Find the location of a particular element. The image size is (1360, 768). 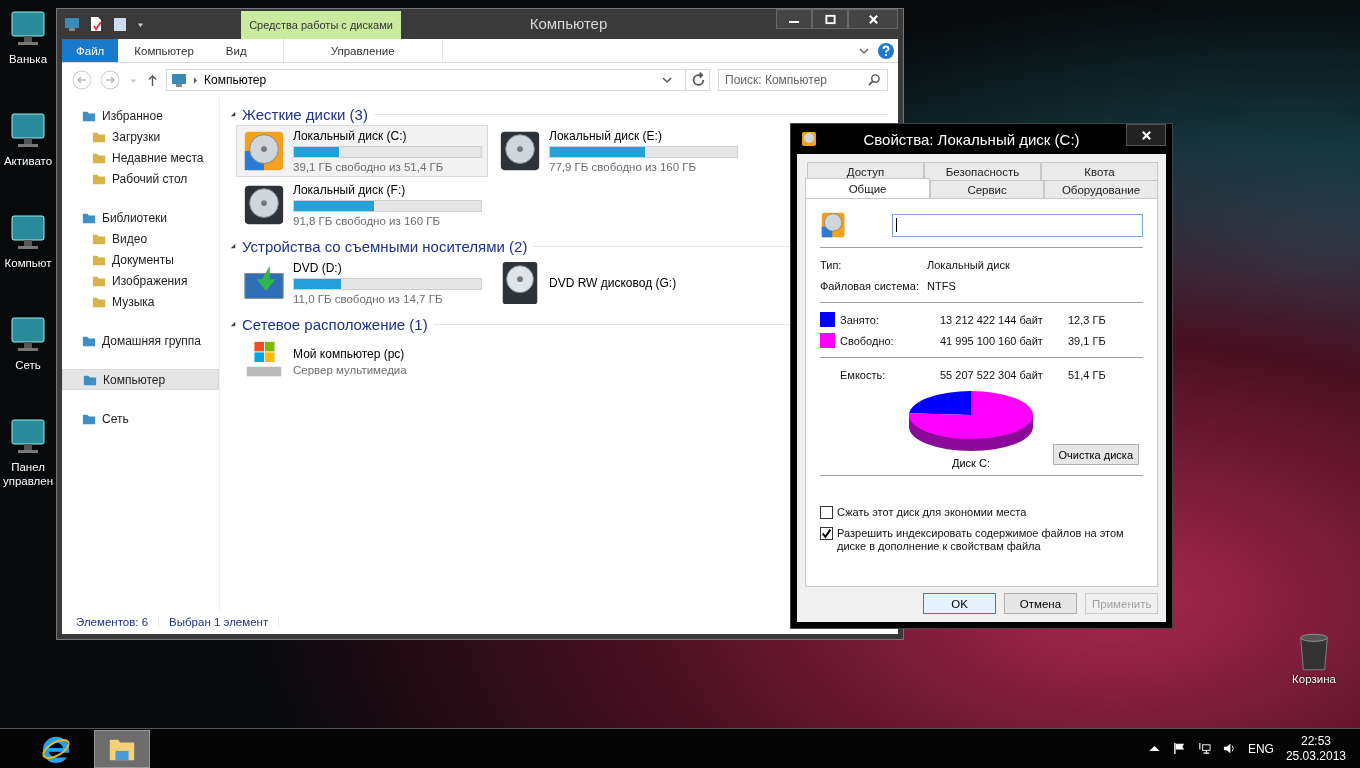

drive-tile: Локальный диск (F:) 91,8 ГБ свободно из 160 ГБ is located at coordinates (362, 205).